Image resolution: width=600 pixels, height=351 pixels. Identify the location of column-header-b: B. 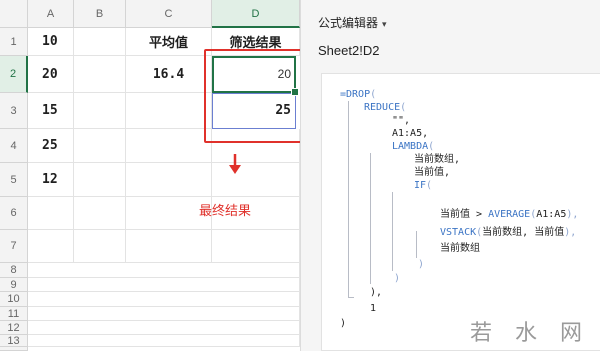
(100, 14).